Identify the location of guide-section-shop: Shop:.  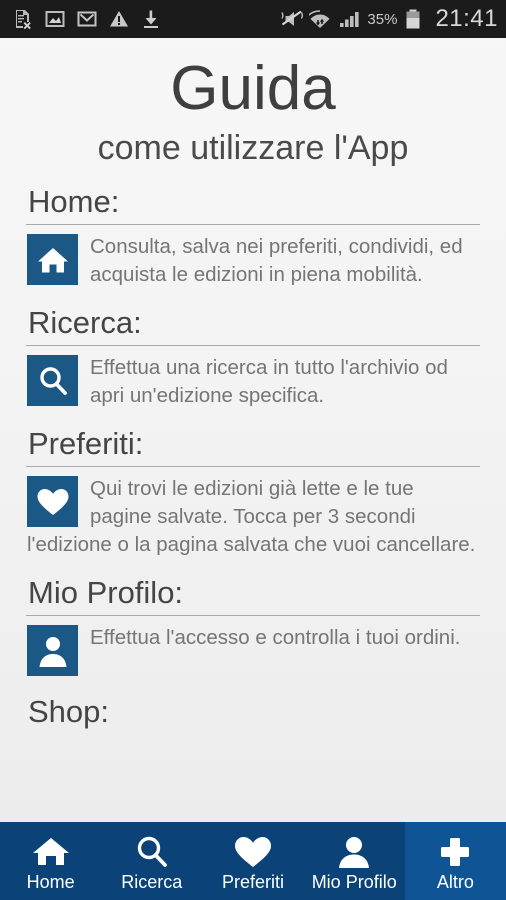
(253, 712).